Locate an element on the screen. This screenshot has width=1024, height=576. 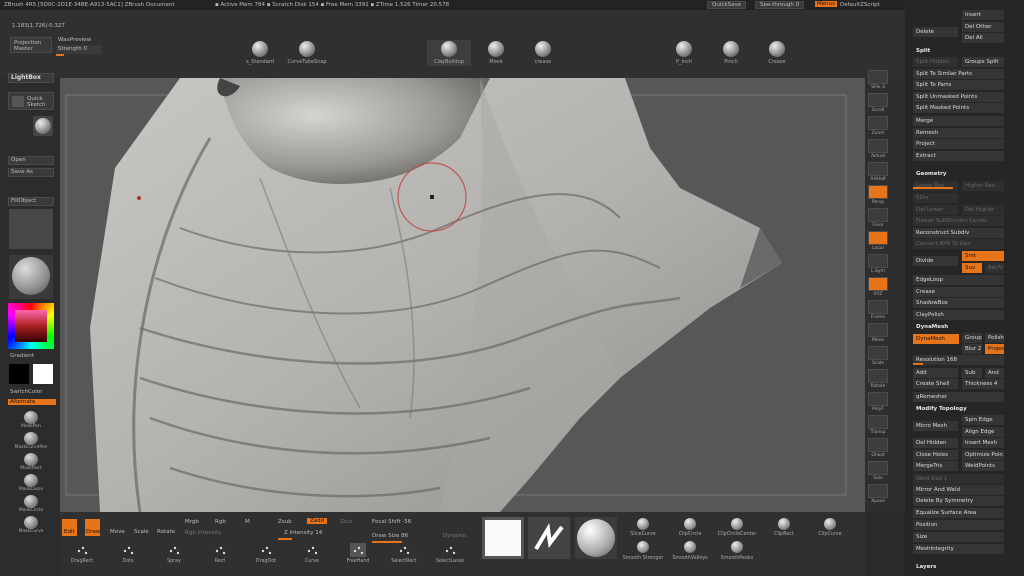
shelf-transp-button is located at coordinates (878, 422).